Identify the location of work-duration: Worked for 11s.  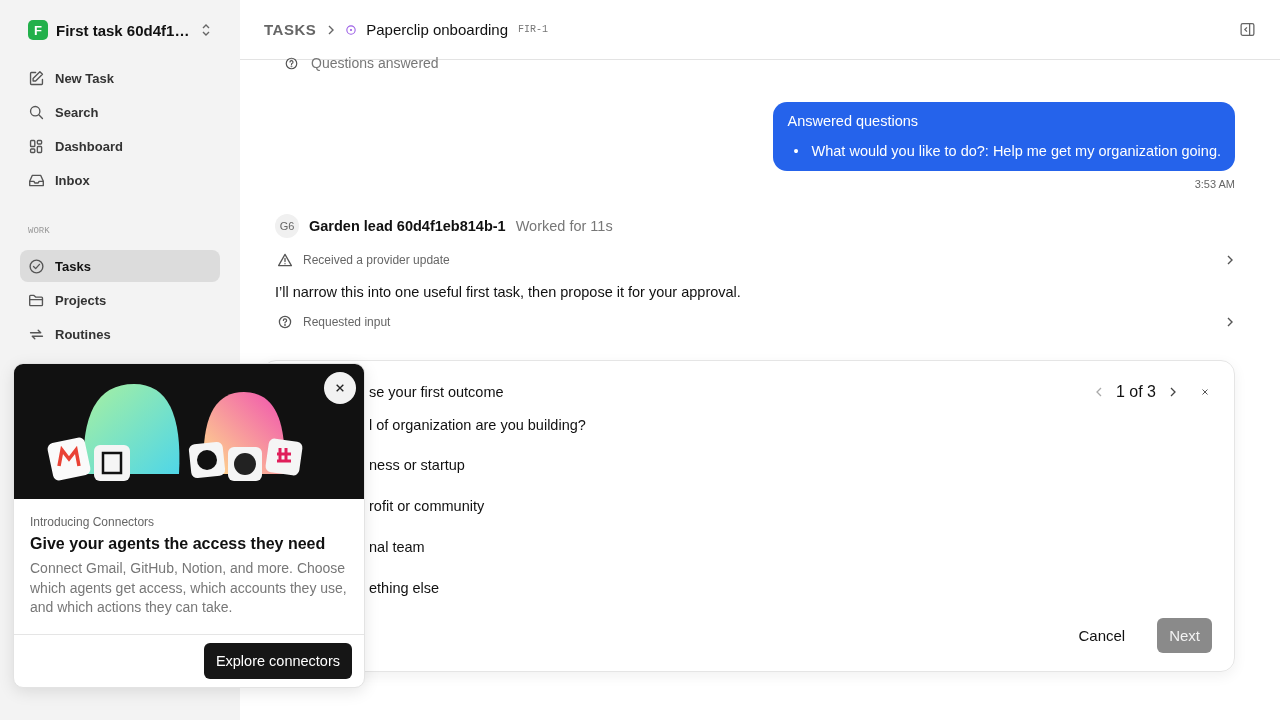
(564, 226).